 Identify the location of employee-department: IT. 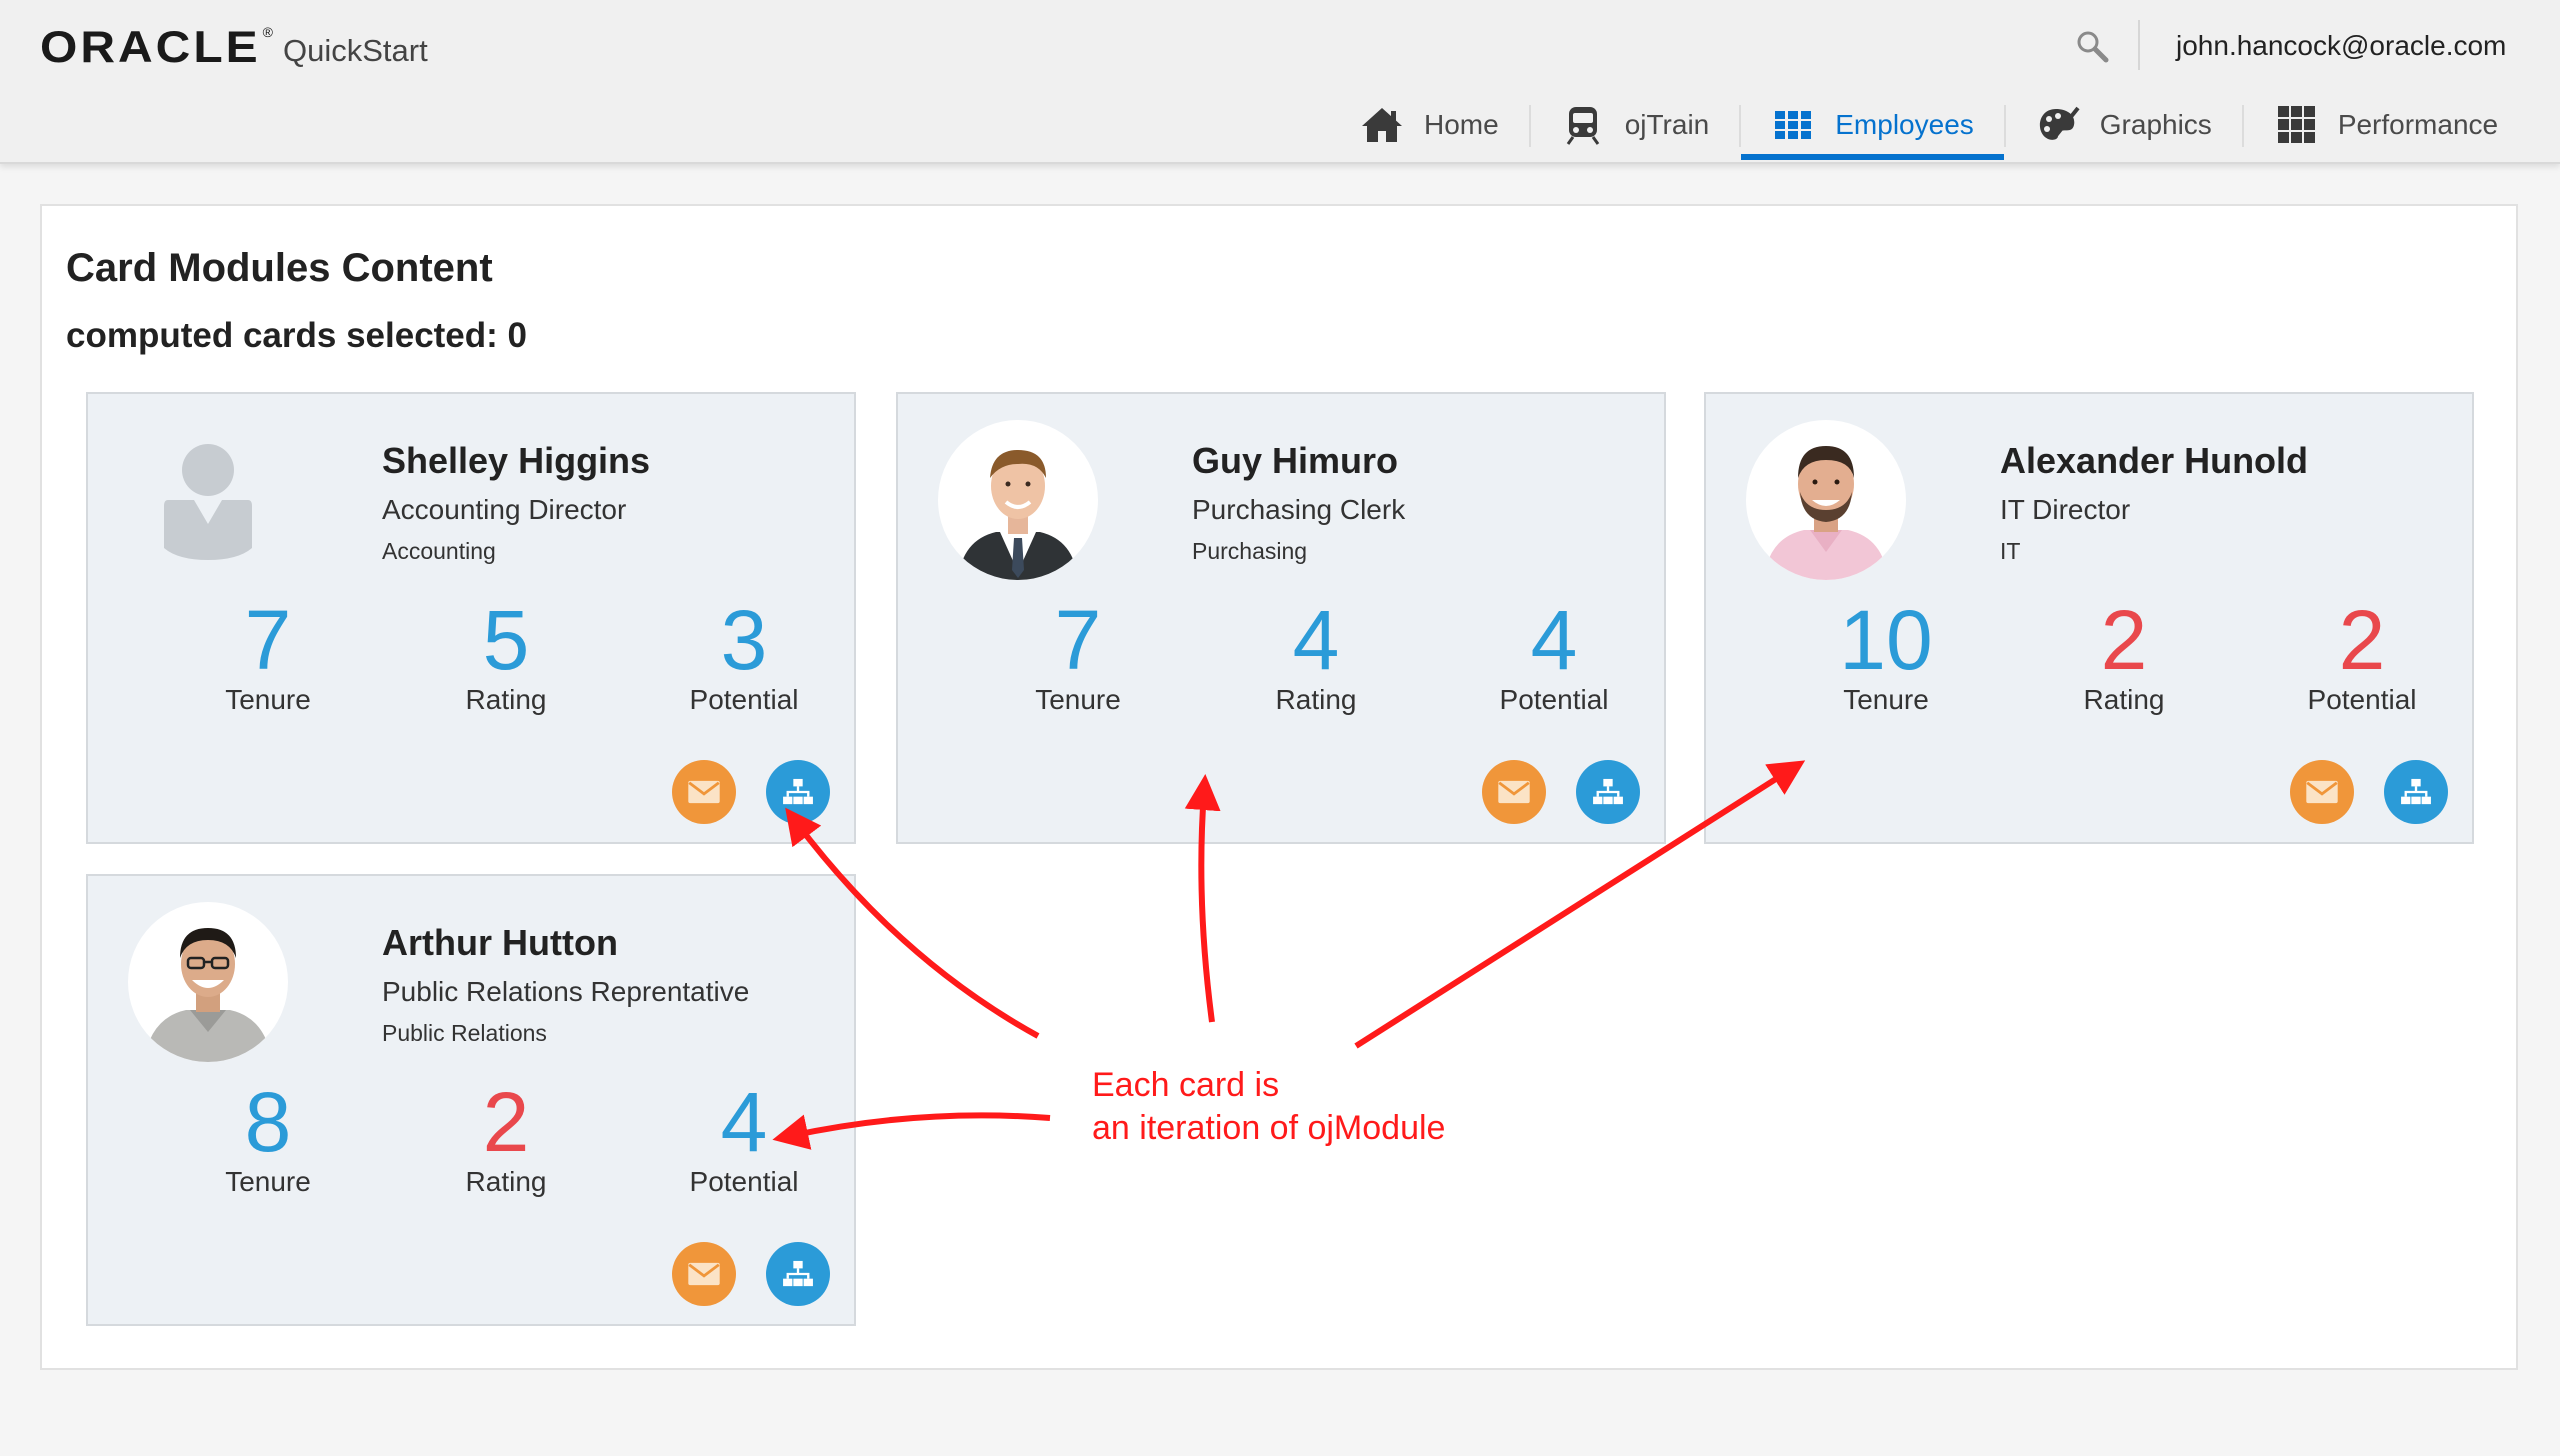
(2010, 551).